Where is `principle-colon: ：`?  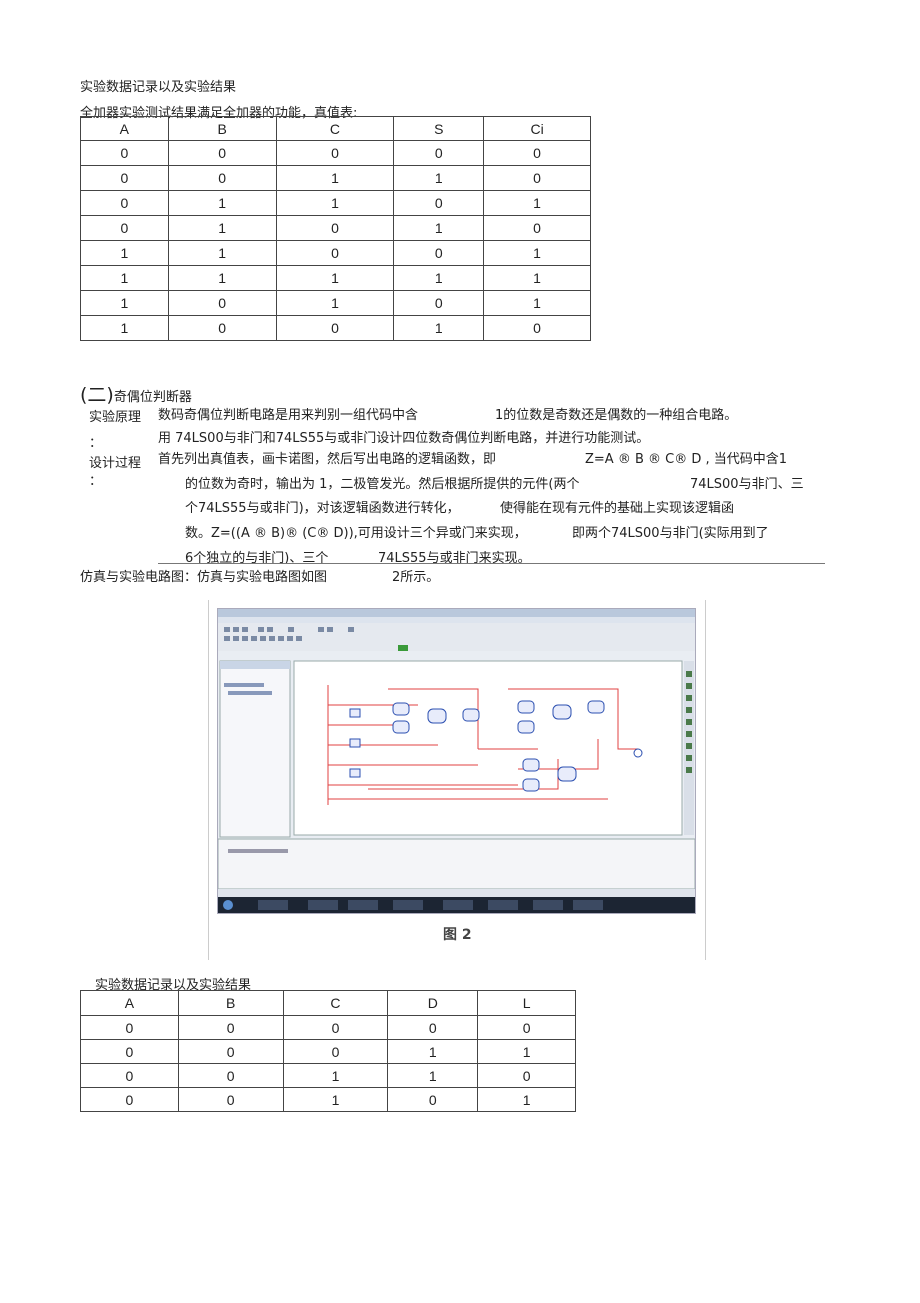
principle-colon: ： is located at coordinates (96, 443).